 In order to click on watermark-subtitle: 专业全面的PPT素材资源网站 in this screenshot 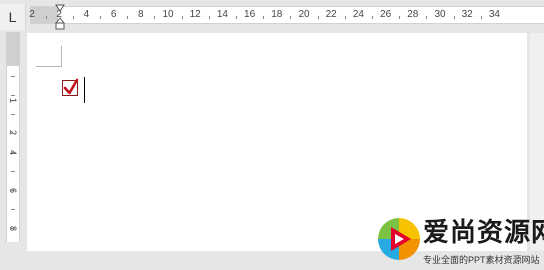, I will do `click(481, 260)`.